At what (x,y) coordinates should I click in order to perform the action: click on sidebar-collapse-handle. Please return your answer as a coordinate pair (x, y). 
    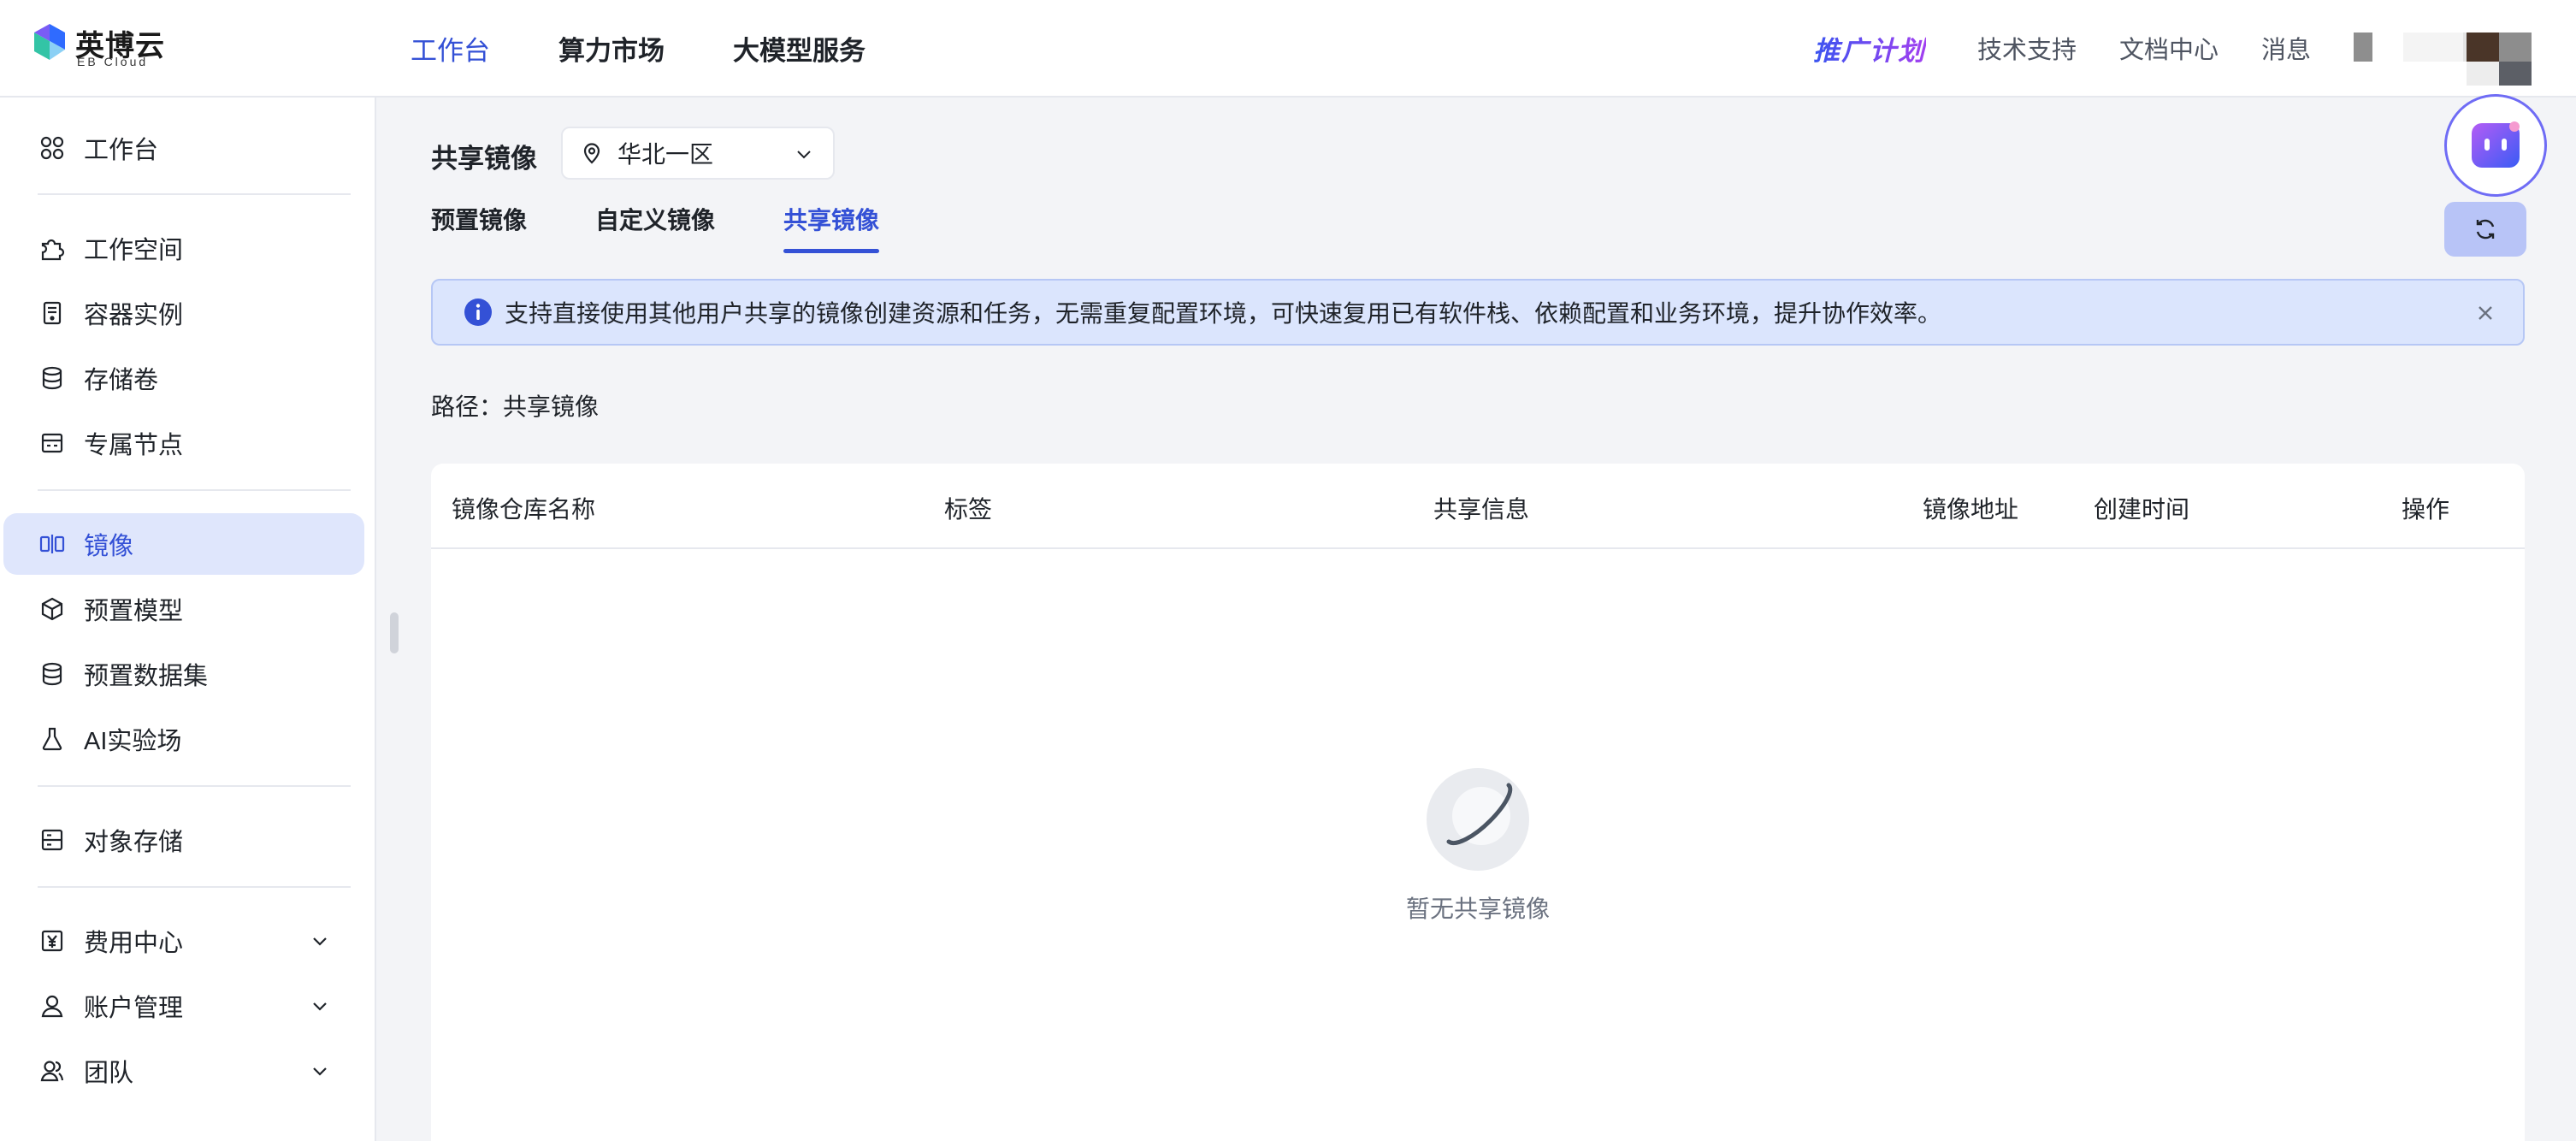
    Looking at the image, I should click on (394, 633).